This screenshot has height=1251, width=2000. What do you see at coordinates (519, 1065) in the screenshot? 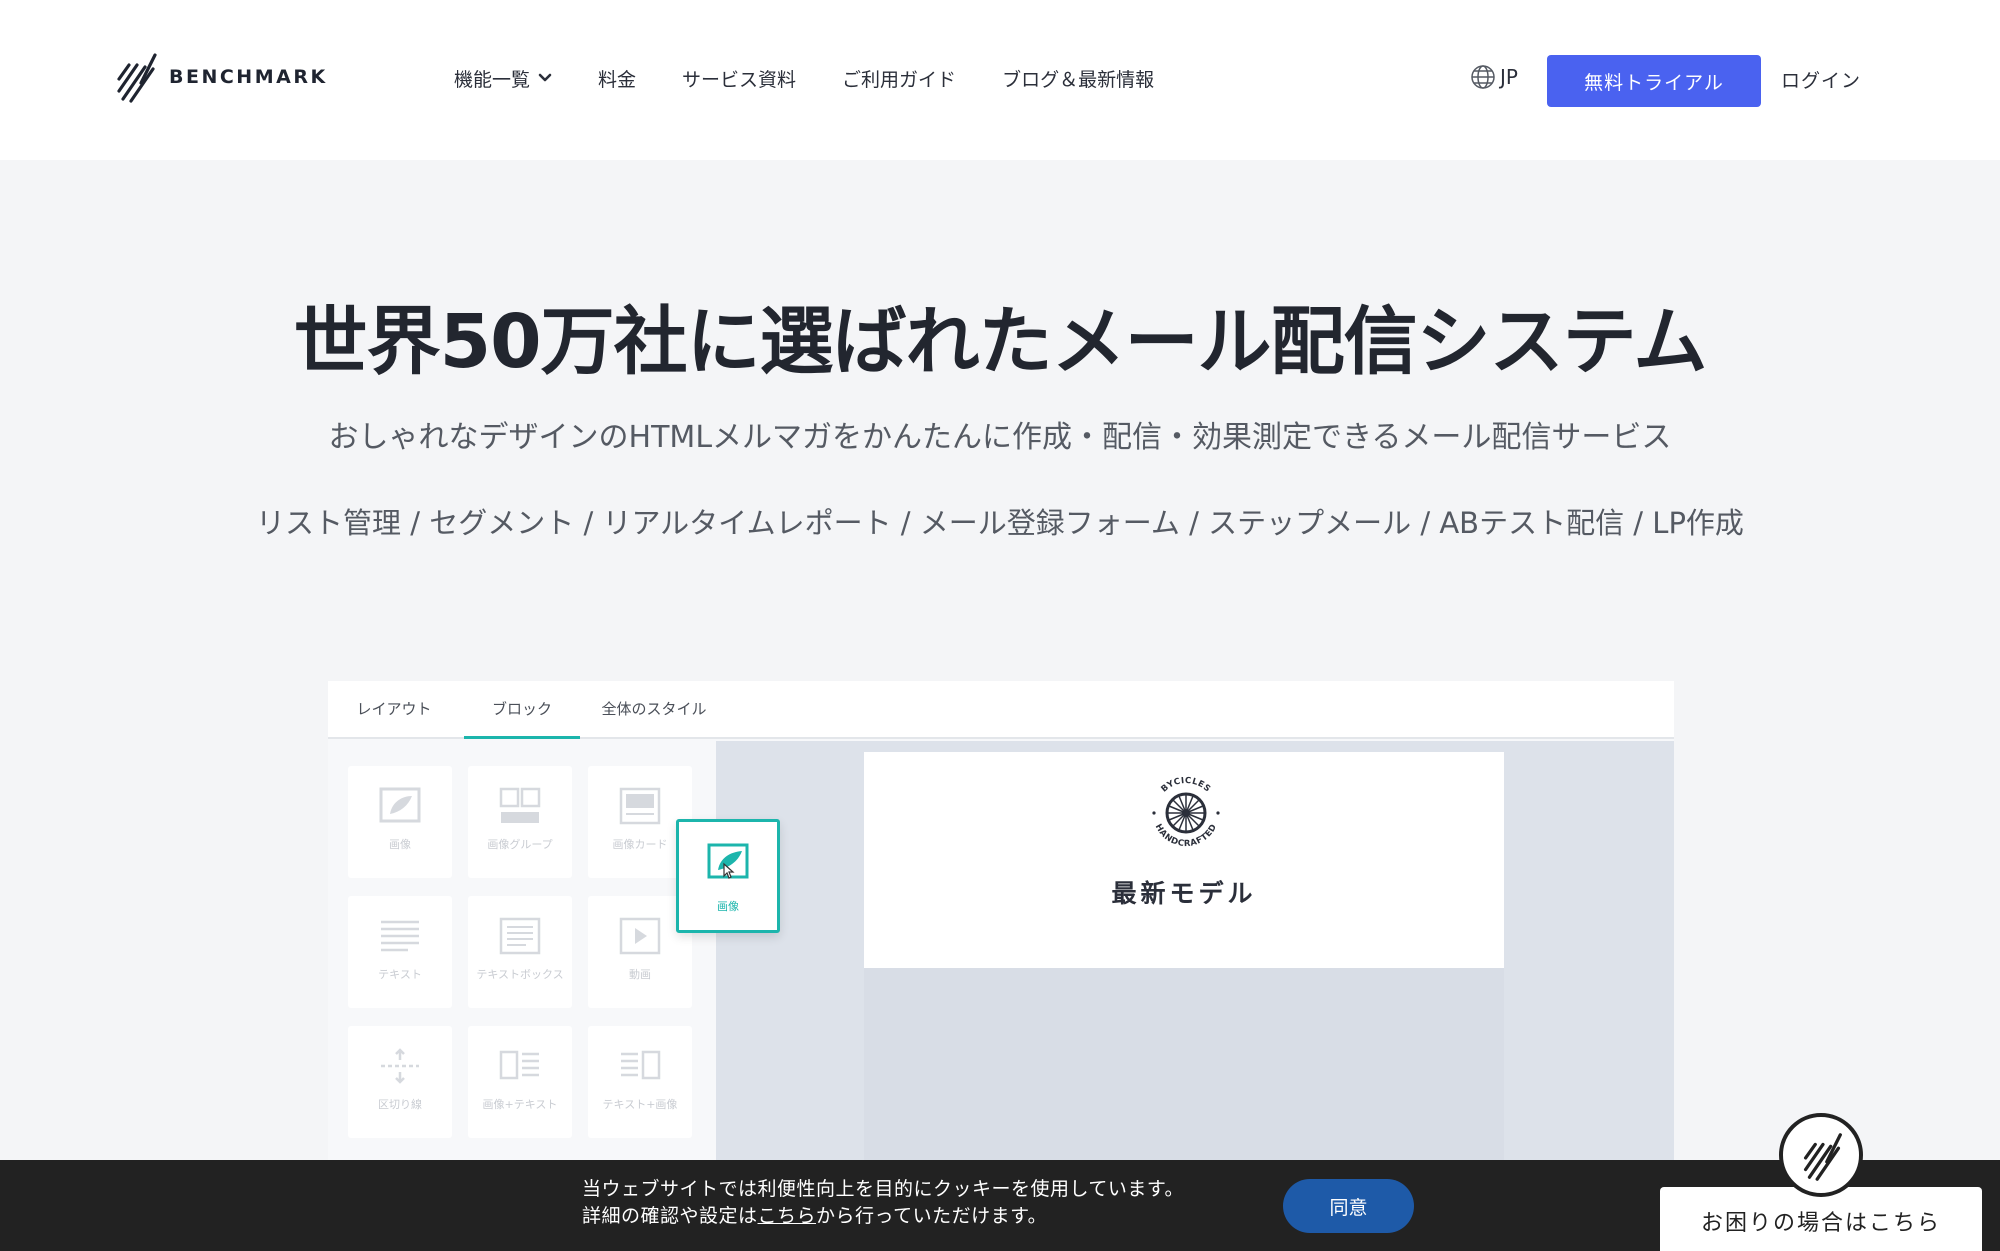
I see `image-text-icon` at bounding box center [519, 1065].